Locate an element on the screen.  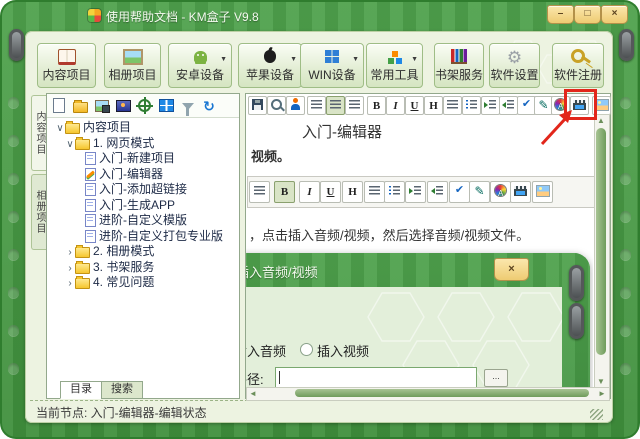
tree-item-label: 进阶-自定义模版 is located at coordinates (143, 220).